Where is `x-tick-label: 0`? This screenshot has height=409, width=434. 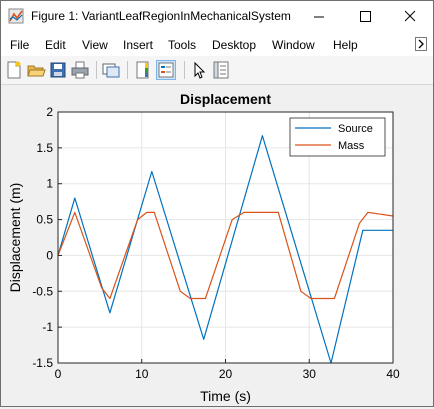 x-tick-label: 0 is located at coordinates (58, 374).